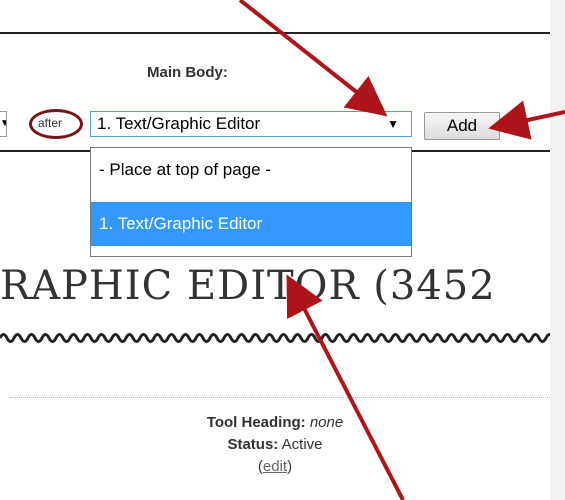 This screenshot has height=500, width=565. I want to click on arrow-to-title, so click(345, 387).